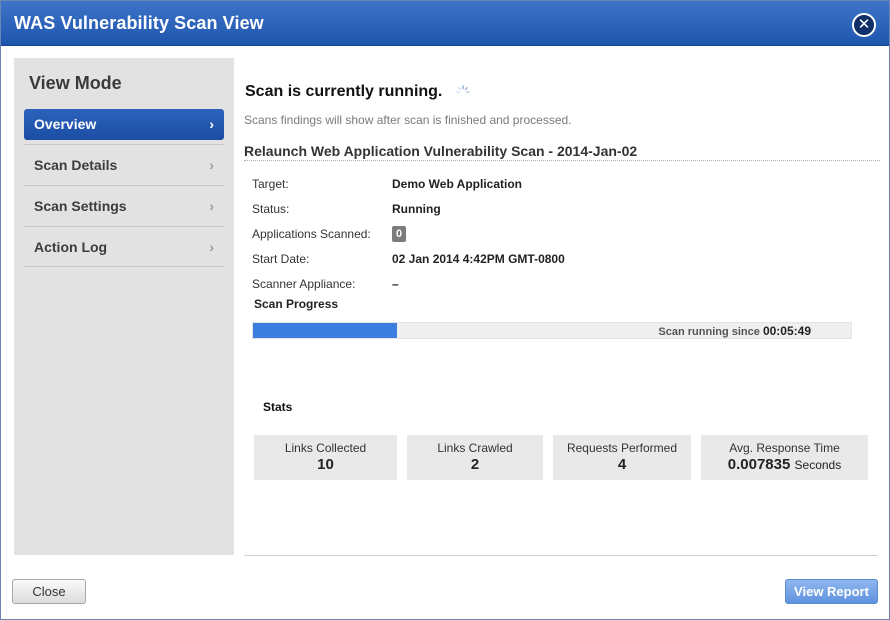 The image size is (890, 620). What do you see at coordinates (463, 89) in the screenshot?
I see `spinner-icon` at bounding box center [463, 89].